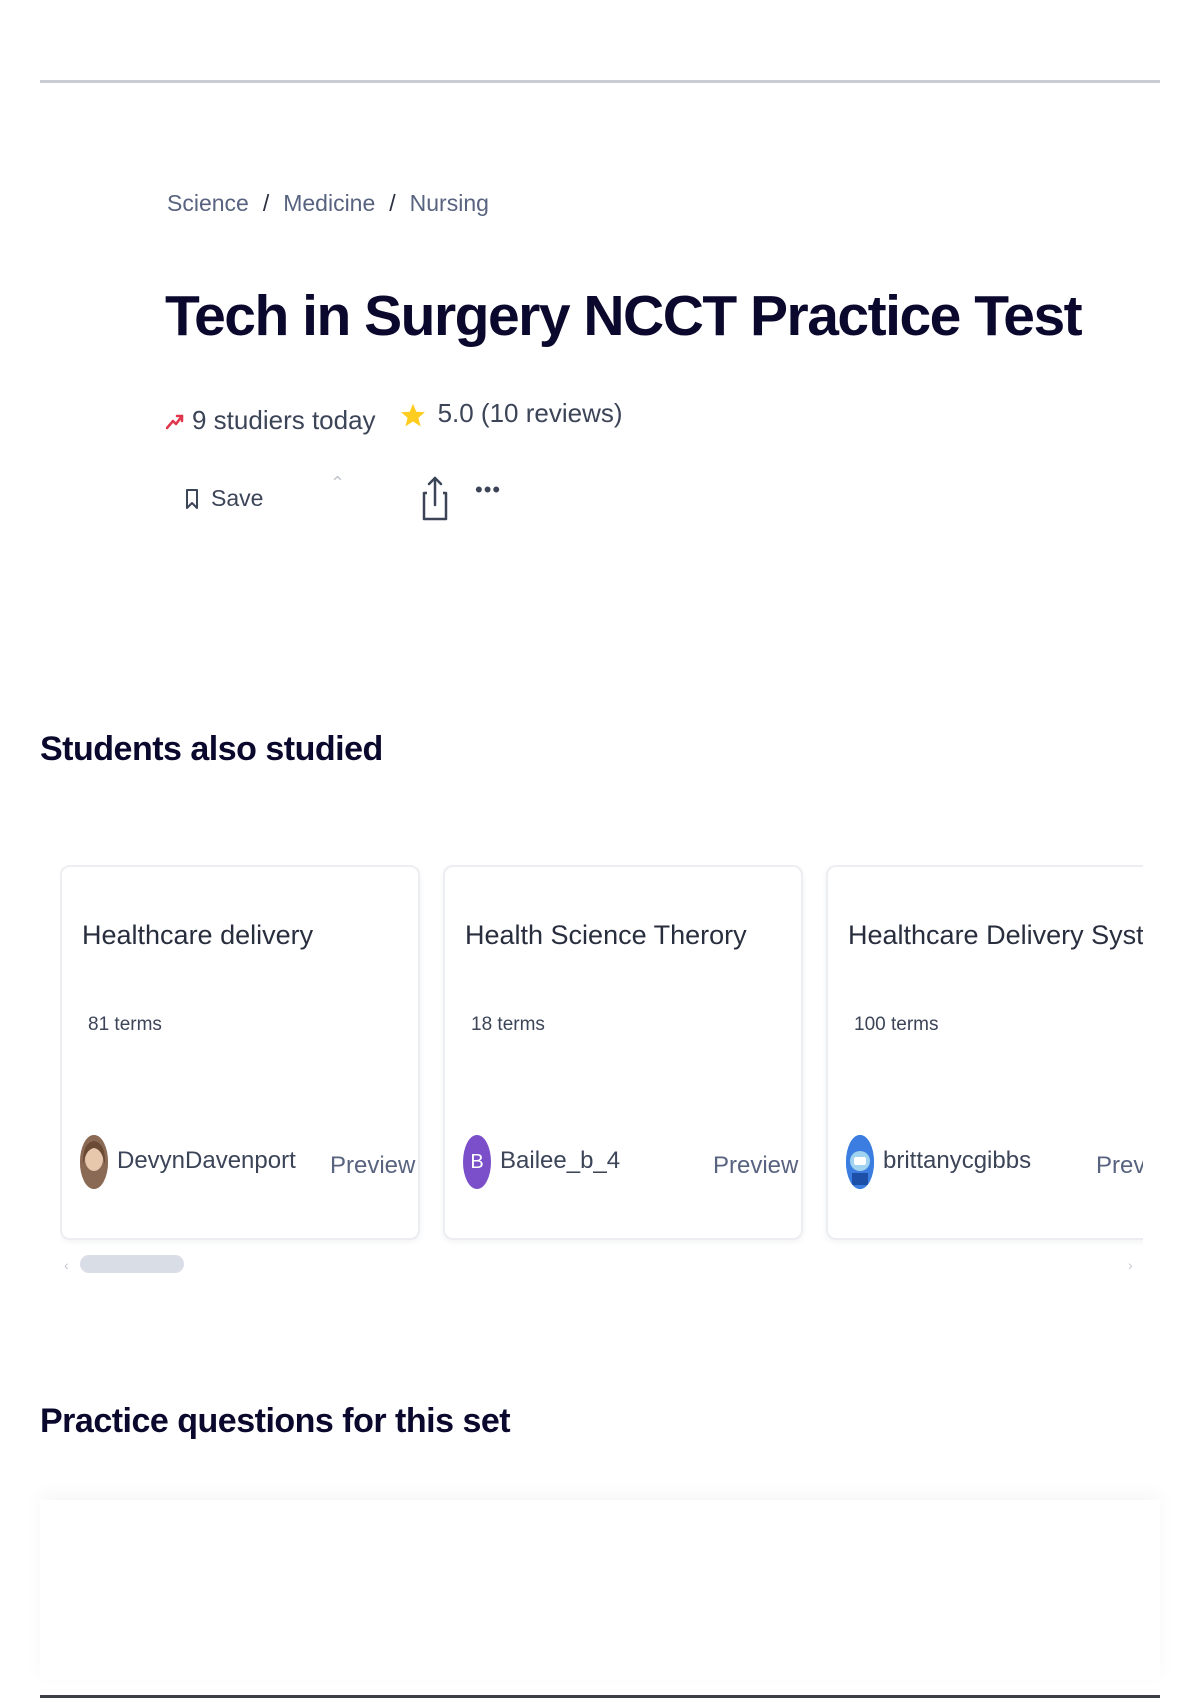 Image resolution: width=1200 pixels, height=1700 pixels. Describe the element at coordinates (449, 203) in the screenshot. I see `breadcrumb-nursing: Nursing` at that location.